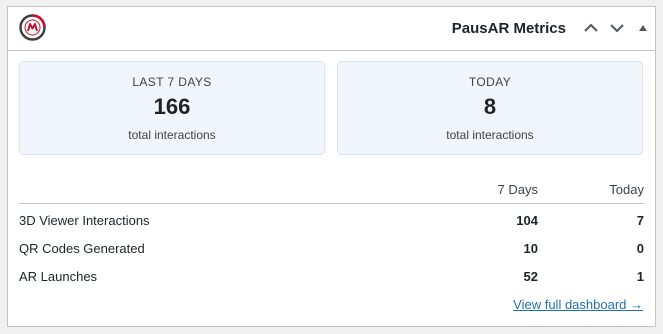  I want to click on metric-7-days-value: 104, so click(527, 220).